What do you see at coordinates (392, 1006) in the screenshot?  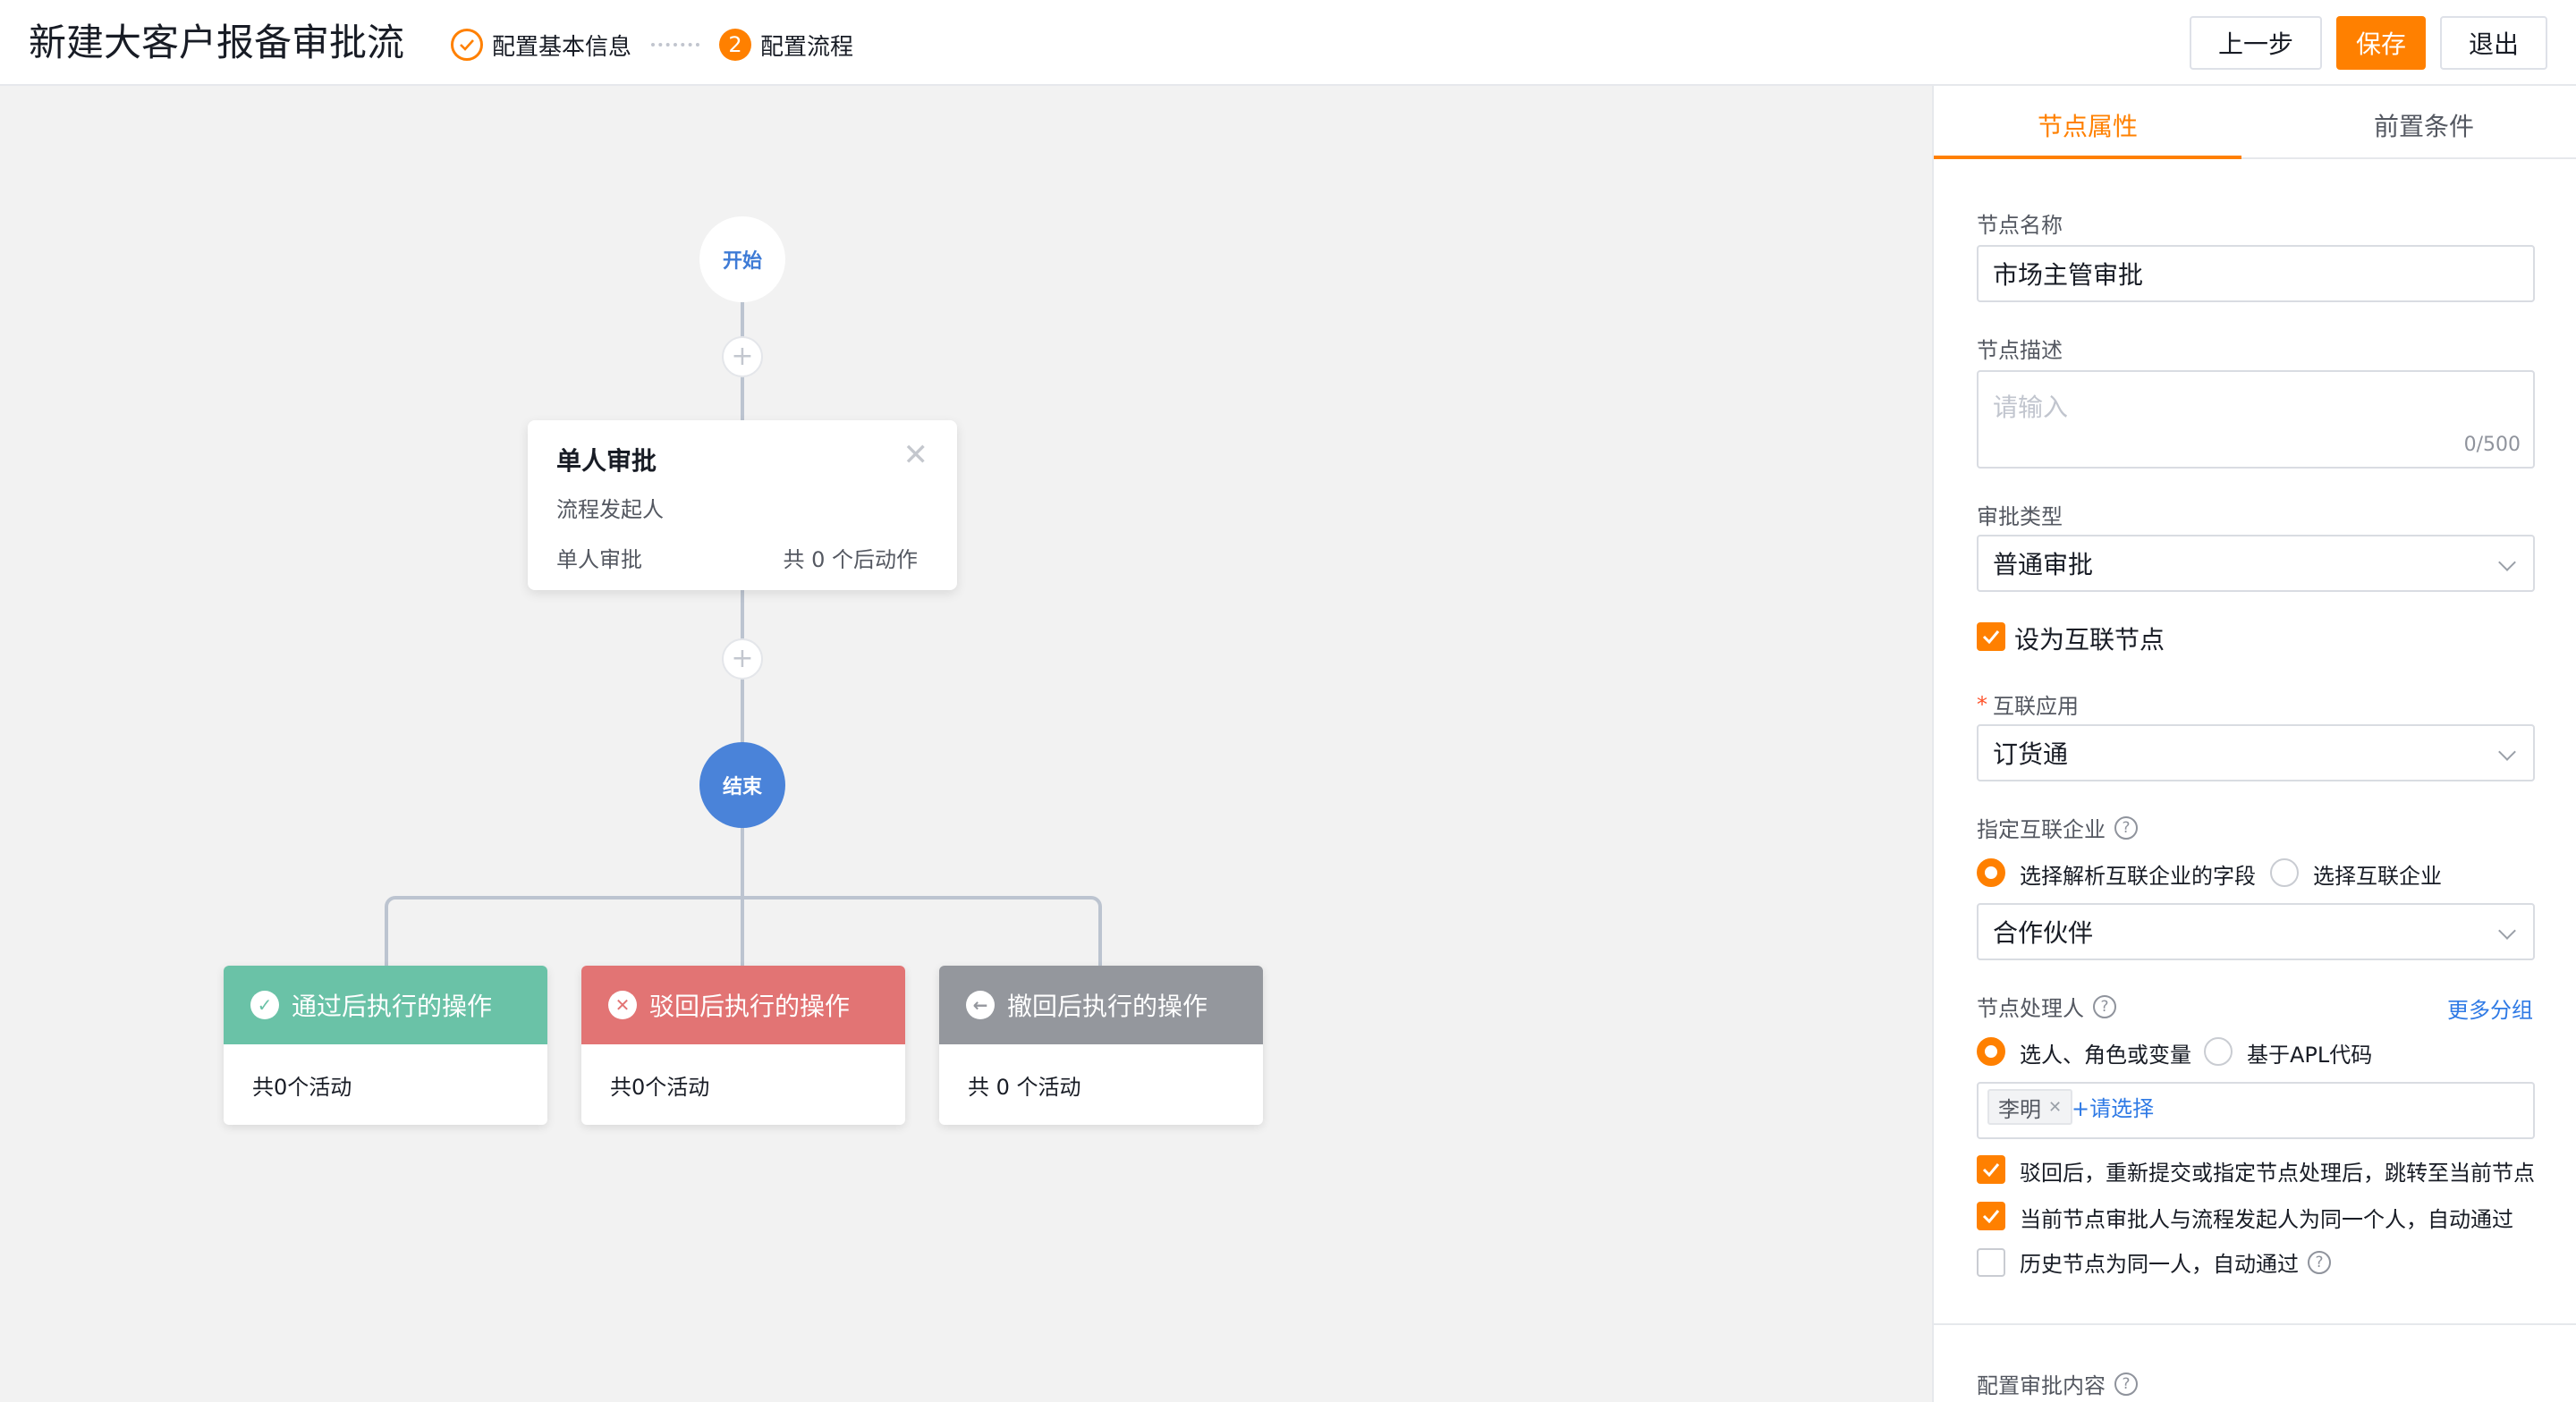 I see `pass-action-title: 通过后执行的操作` at bounding box center [392, 1006].